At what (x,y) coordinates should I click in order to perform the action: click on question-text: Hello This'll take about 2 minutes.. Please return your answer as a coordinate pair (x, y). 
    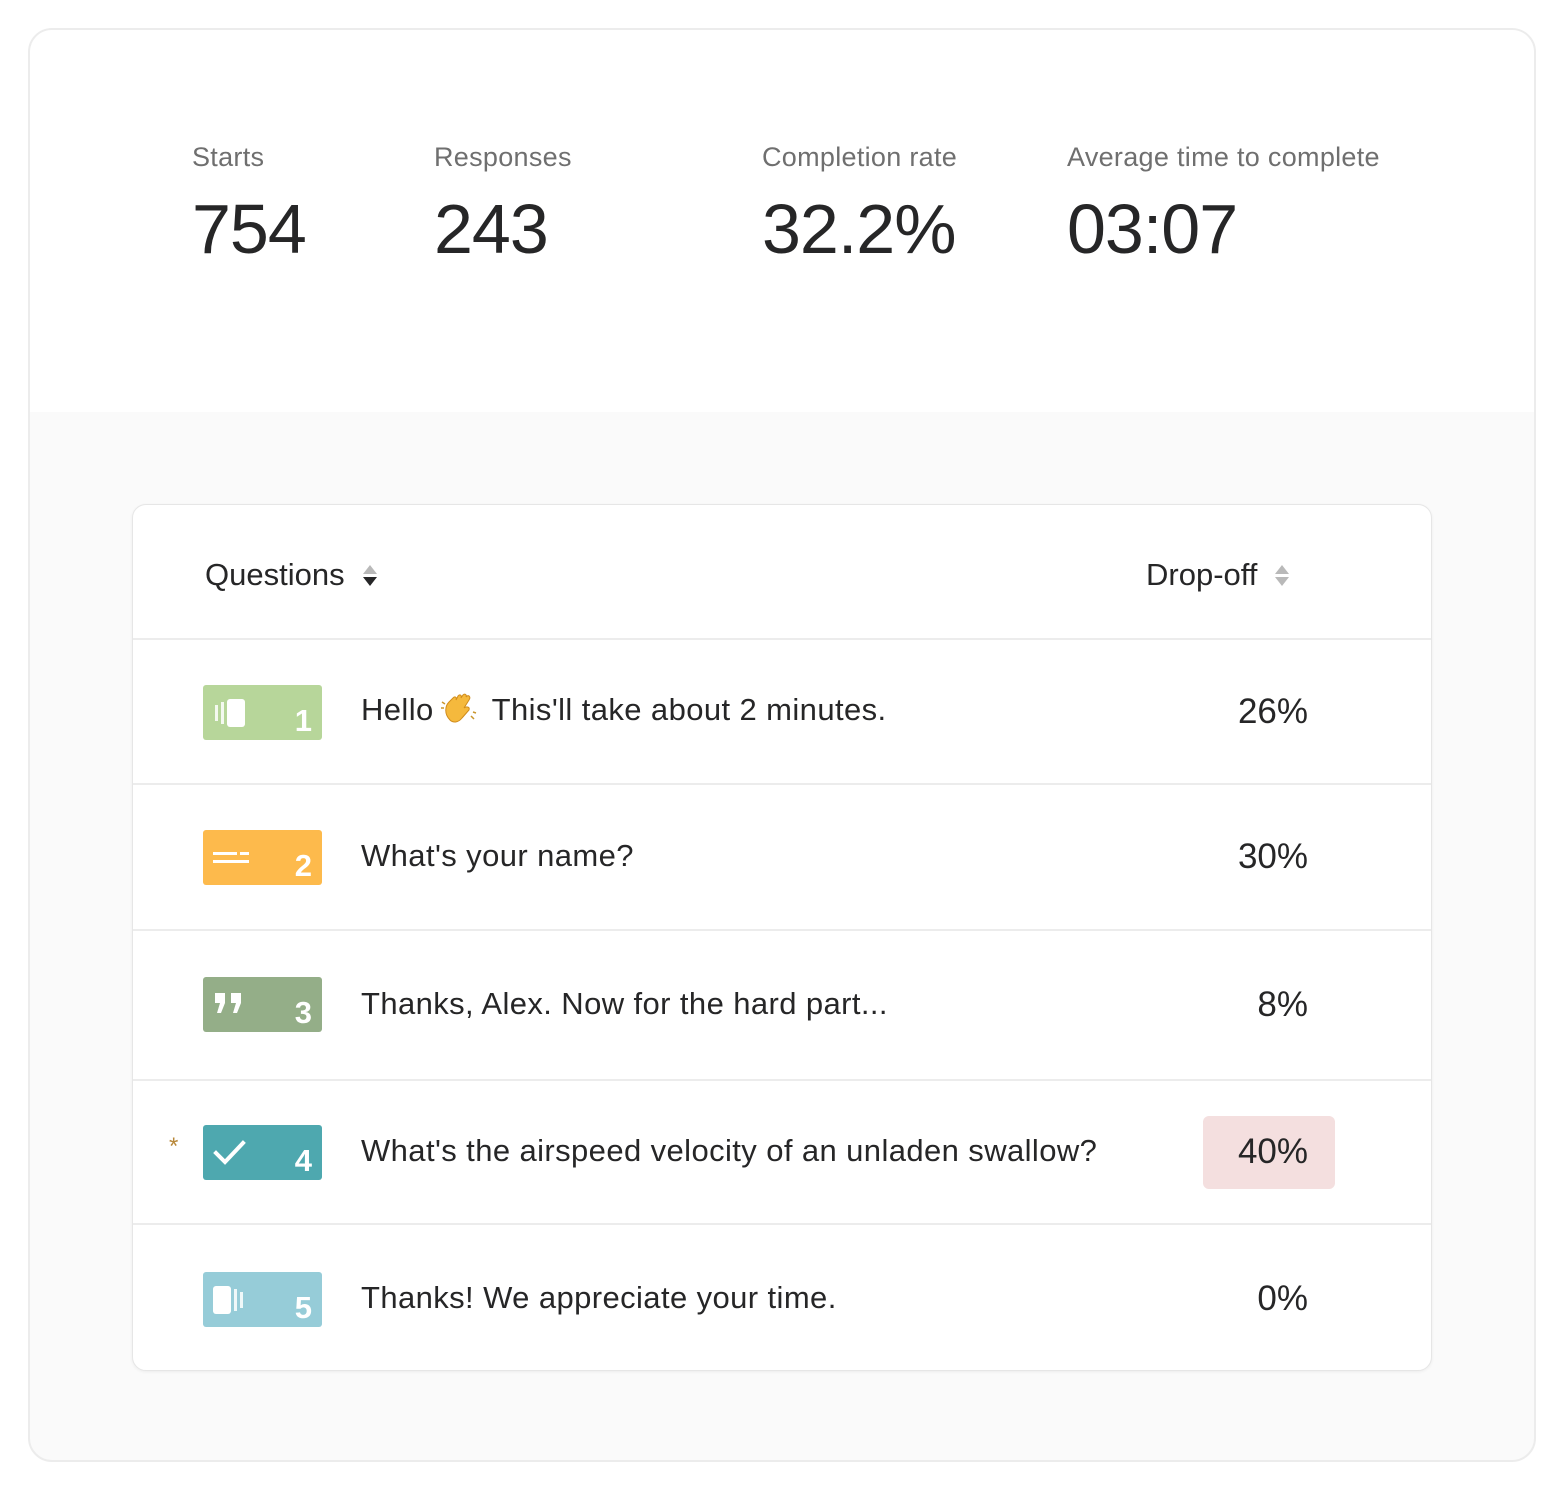
    Looking at the image, I should click on (624, 710).